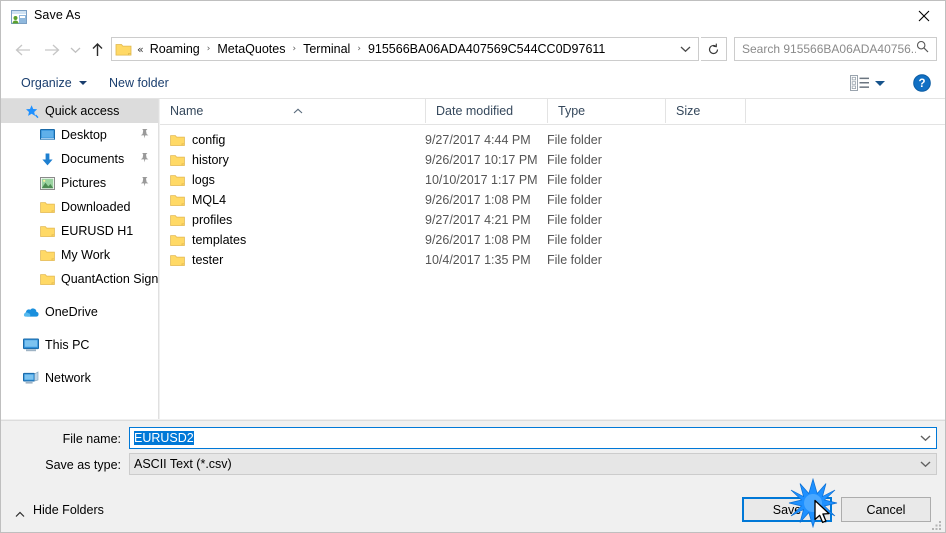 This screenshot has width=946, height=533. Describe the element at coordinates (47, 135) in the screenshot. I see `desktop-icon` at that location.